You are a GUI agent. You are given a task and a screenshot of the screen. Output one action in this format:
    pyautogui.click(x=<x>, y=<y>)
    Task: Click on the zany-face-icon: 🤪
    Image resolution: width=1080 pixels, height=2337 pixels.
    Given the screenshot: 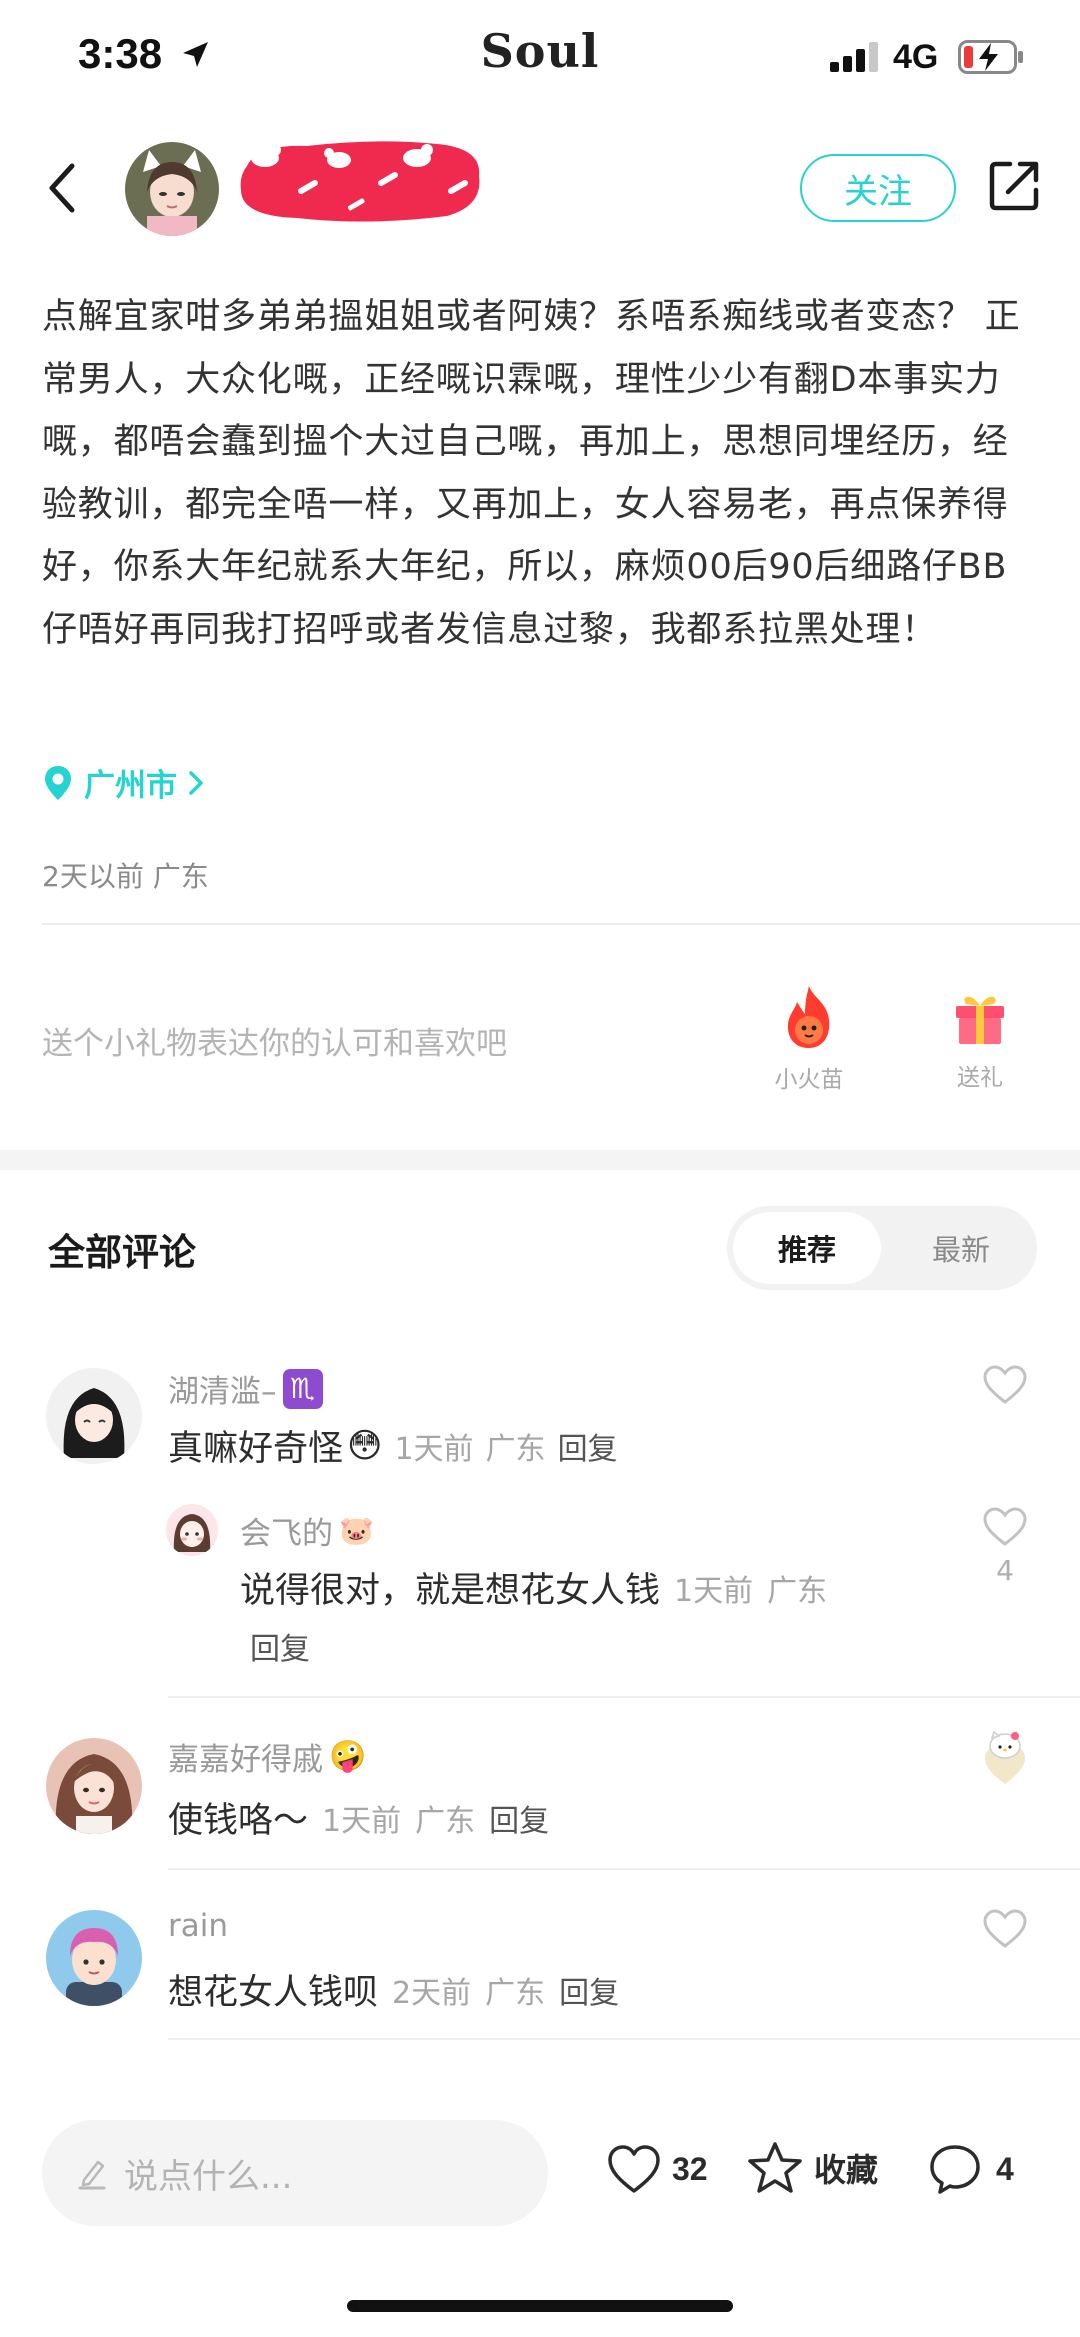 What is the action you would take?
    pyautogui.click(x=348, y=1756)
    